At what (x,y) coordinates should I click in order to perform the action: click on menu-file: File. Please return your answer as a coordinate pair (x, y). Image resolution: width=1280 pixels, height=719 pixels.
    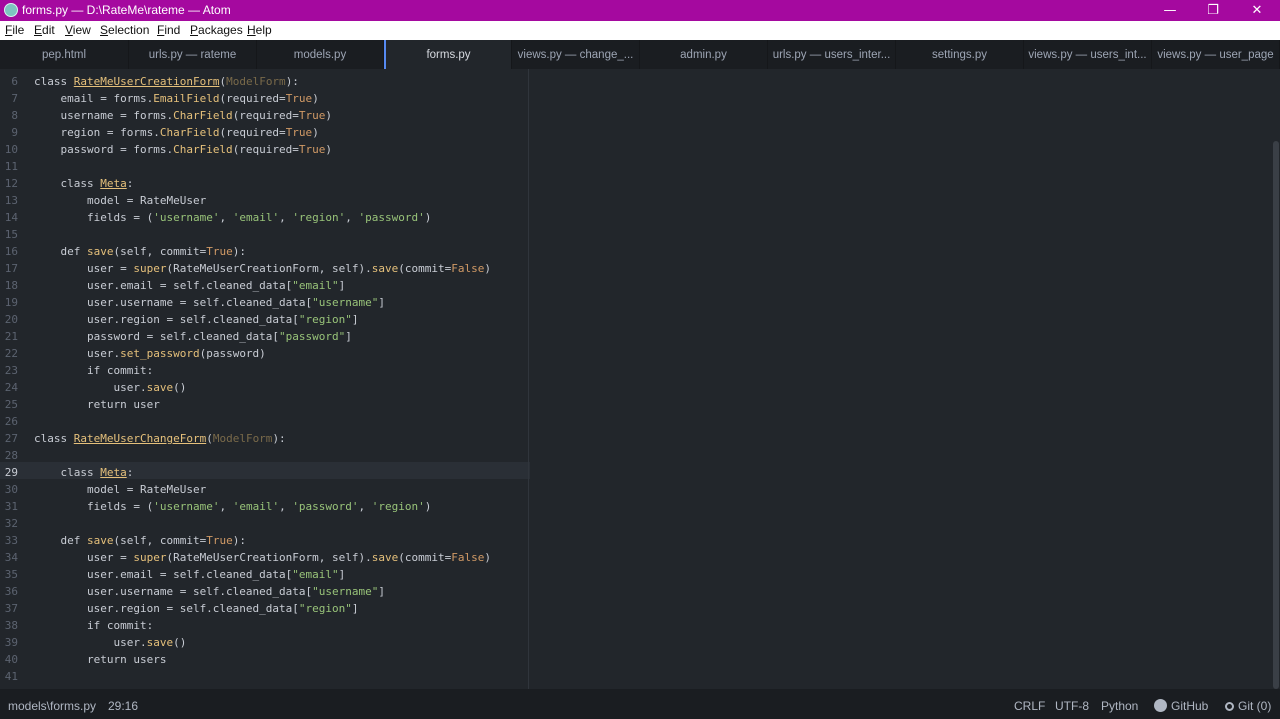
    Looking at the image, I should click on (14, 30).